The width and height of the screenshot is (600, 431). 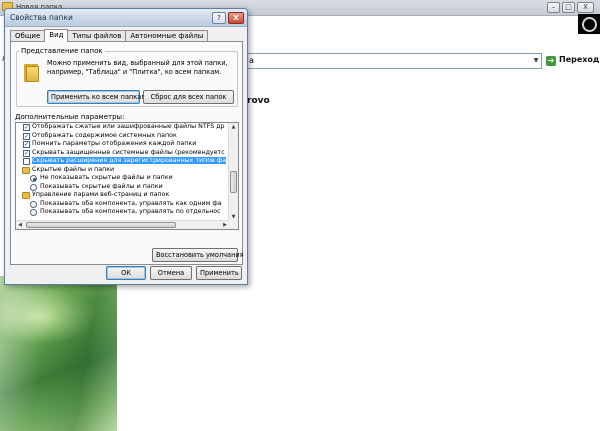 What do you see at coordinates (56, 35) in the screenshot?
I see `tab-view: Вид` at bounding box center [56, 35].